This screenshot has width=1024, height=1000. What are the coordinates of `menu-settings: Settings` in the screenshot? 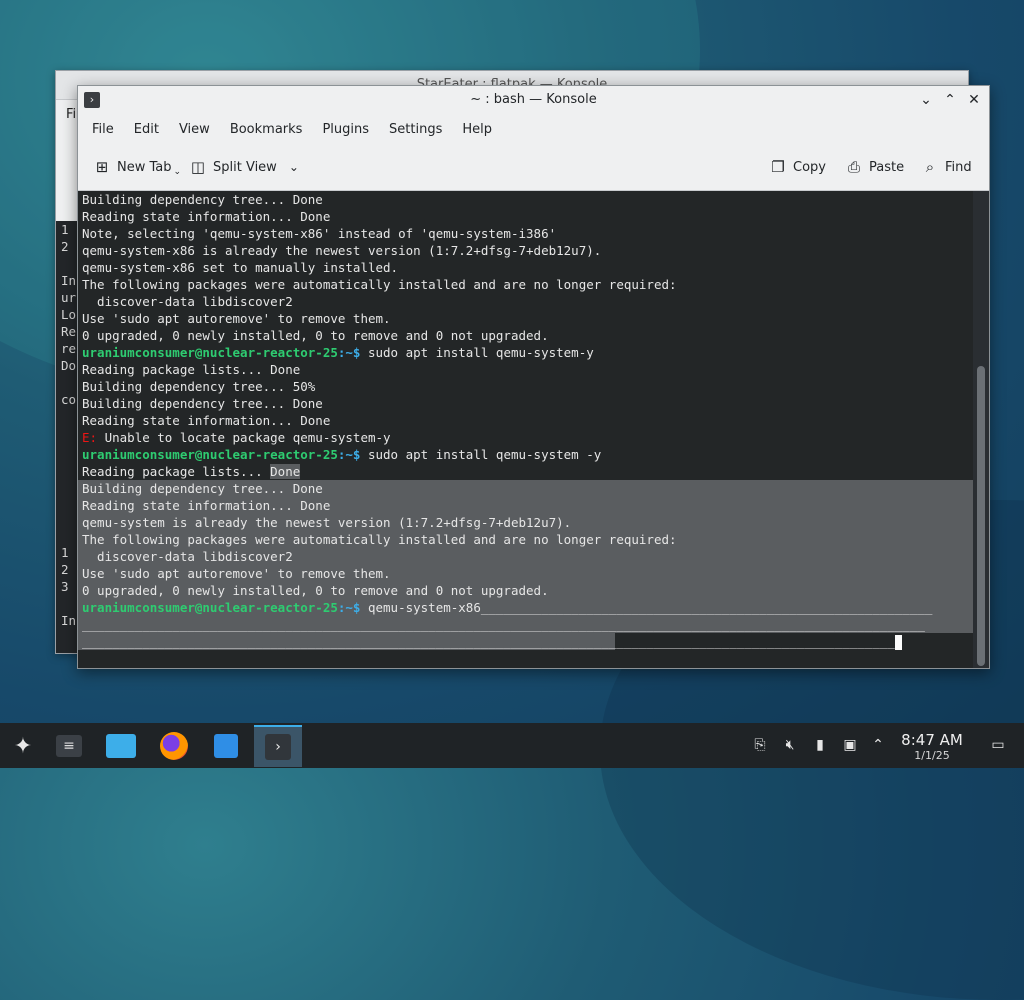 It's located at (415, 129).